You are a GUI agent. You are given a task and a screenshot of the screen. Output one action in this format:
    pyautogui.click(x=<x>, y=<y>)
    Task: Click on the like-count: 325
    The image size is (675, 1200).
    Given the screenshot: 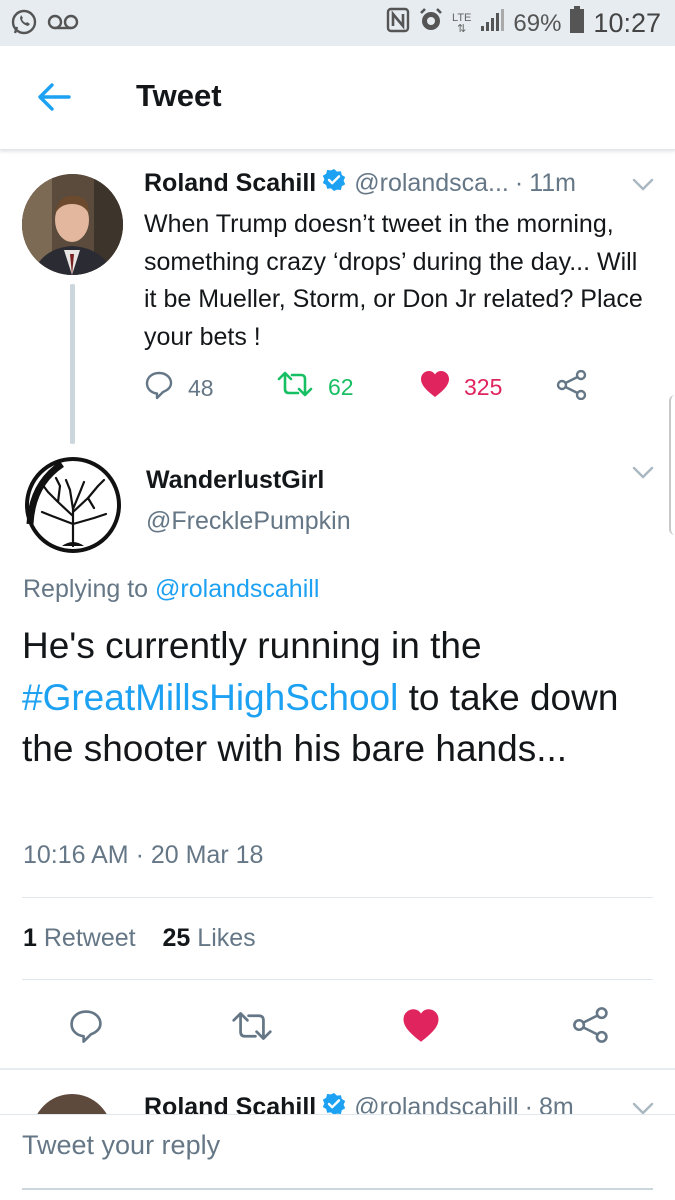 What is the action you would take?
    pyautogui.click(x=483, y=386)
    